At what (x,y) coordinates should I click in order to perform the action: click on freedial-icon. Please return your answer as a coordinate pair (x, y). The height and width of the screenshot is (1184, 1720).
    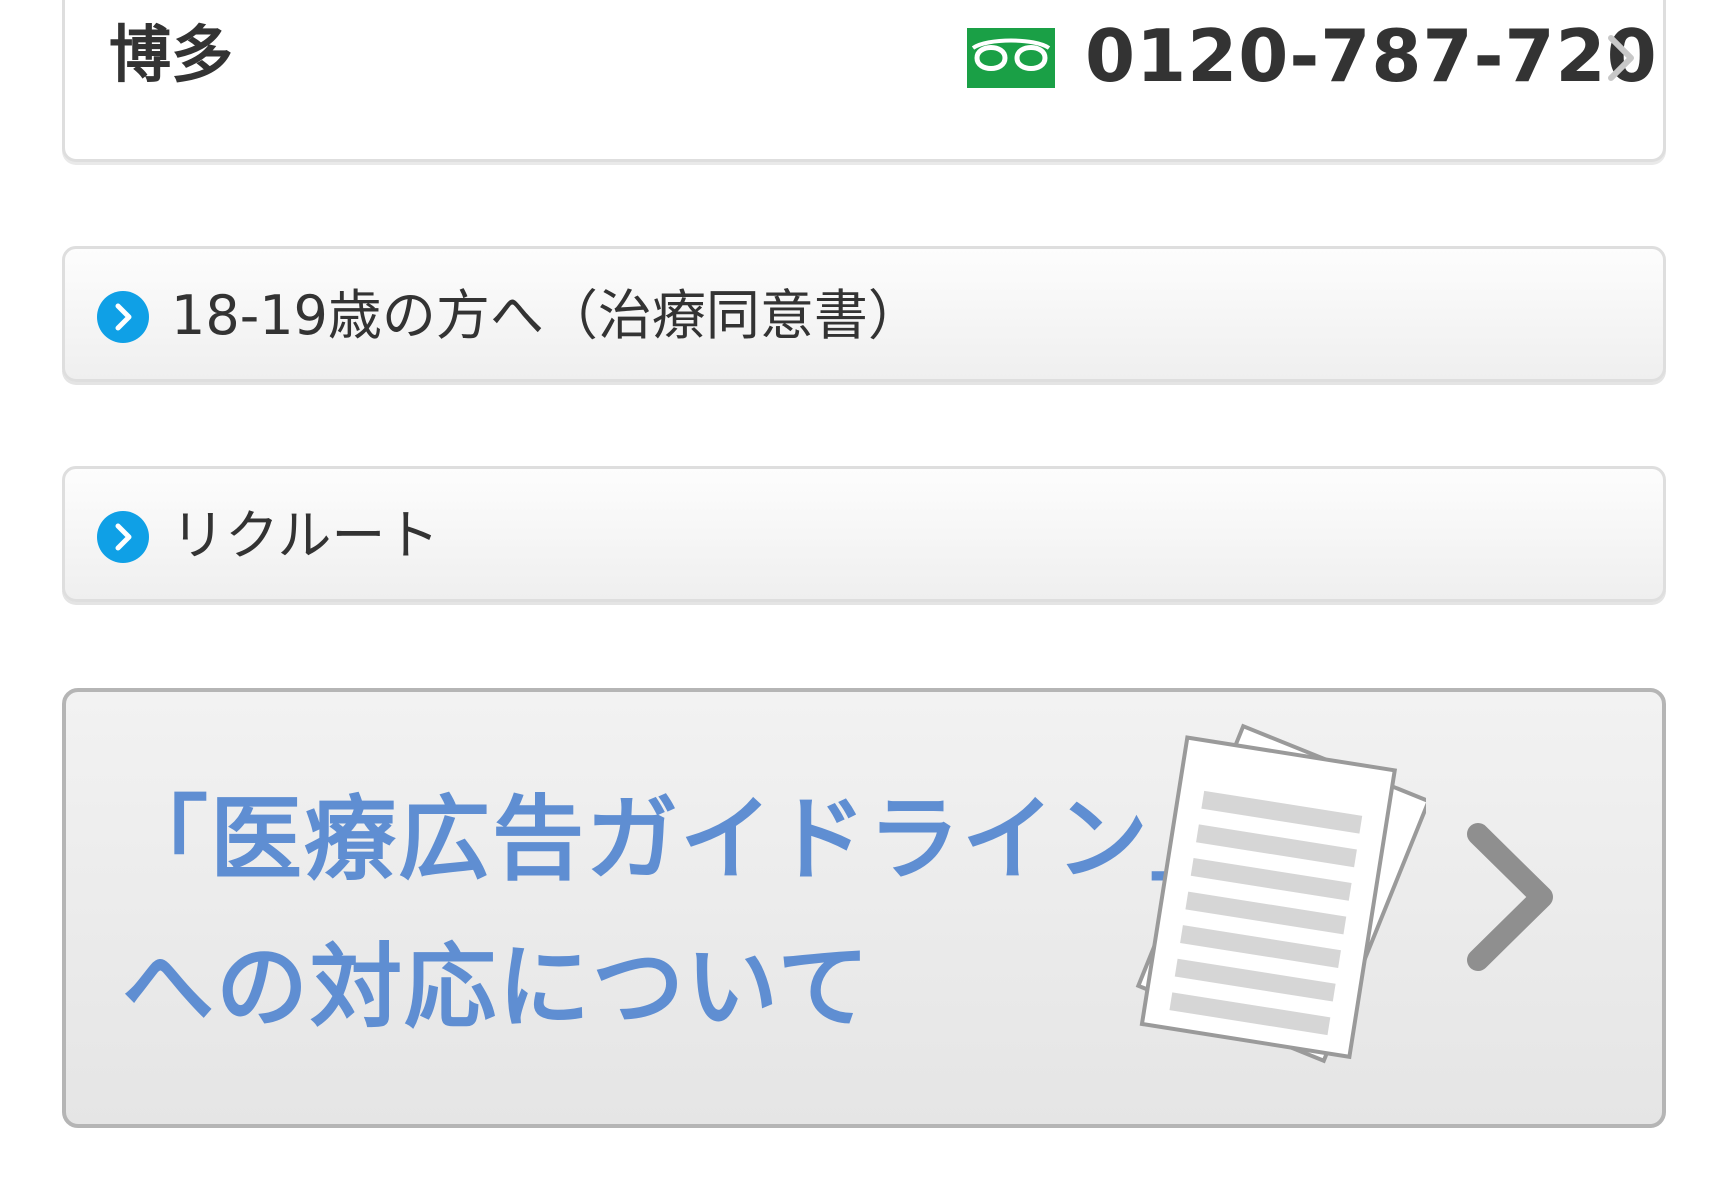
    Looking at the image, I should click on (1011, 58).